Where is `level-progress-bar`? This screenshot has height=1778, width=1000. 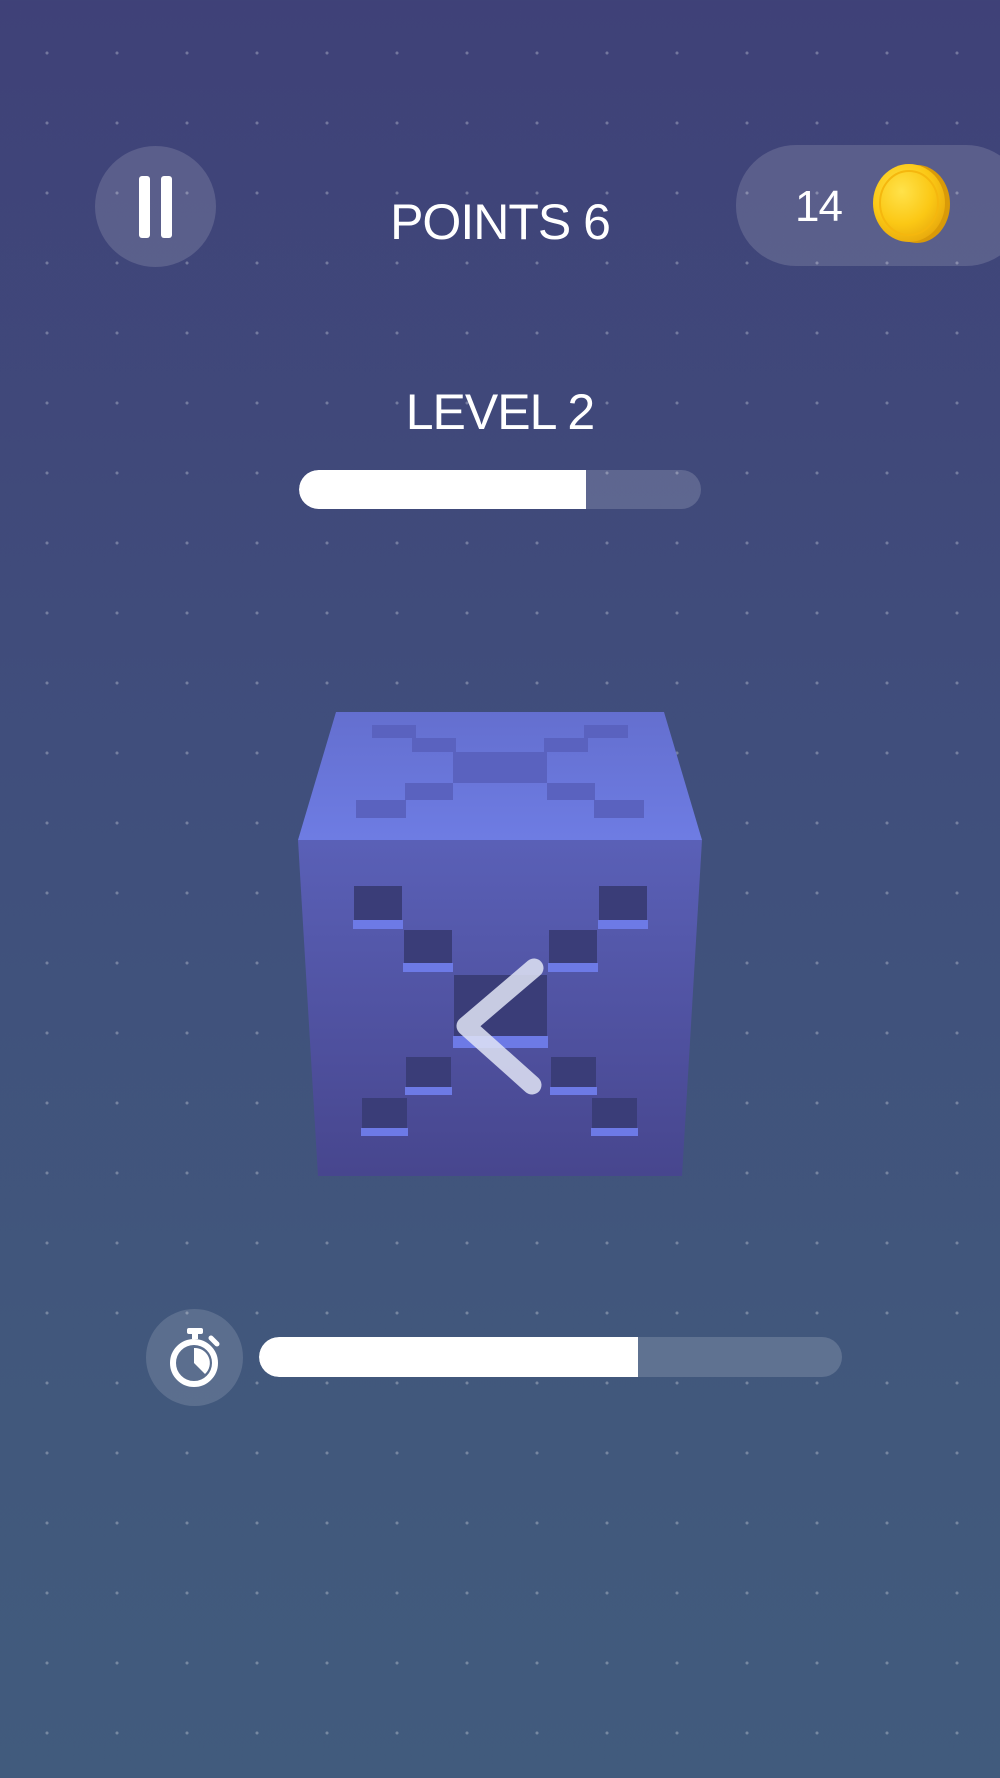
level-progress-bar is located at coordinates (500, 489).